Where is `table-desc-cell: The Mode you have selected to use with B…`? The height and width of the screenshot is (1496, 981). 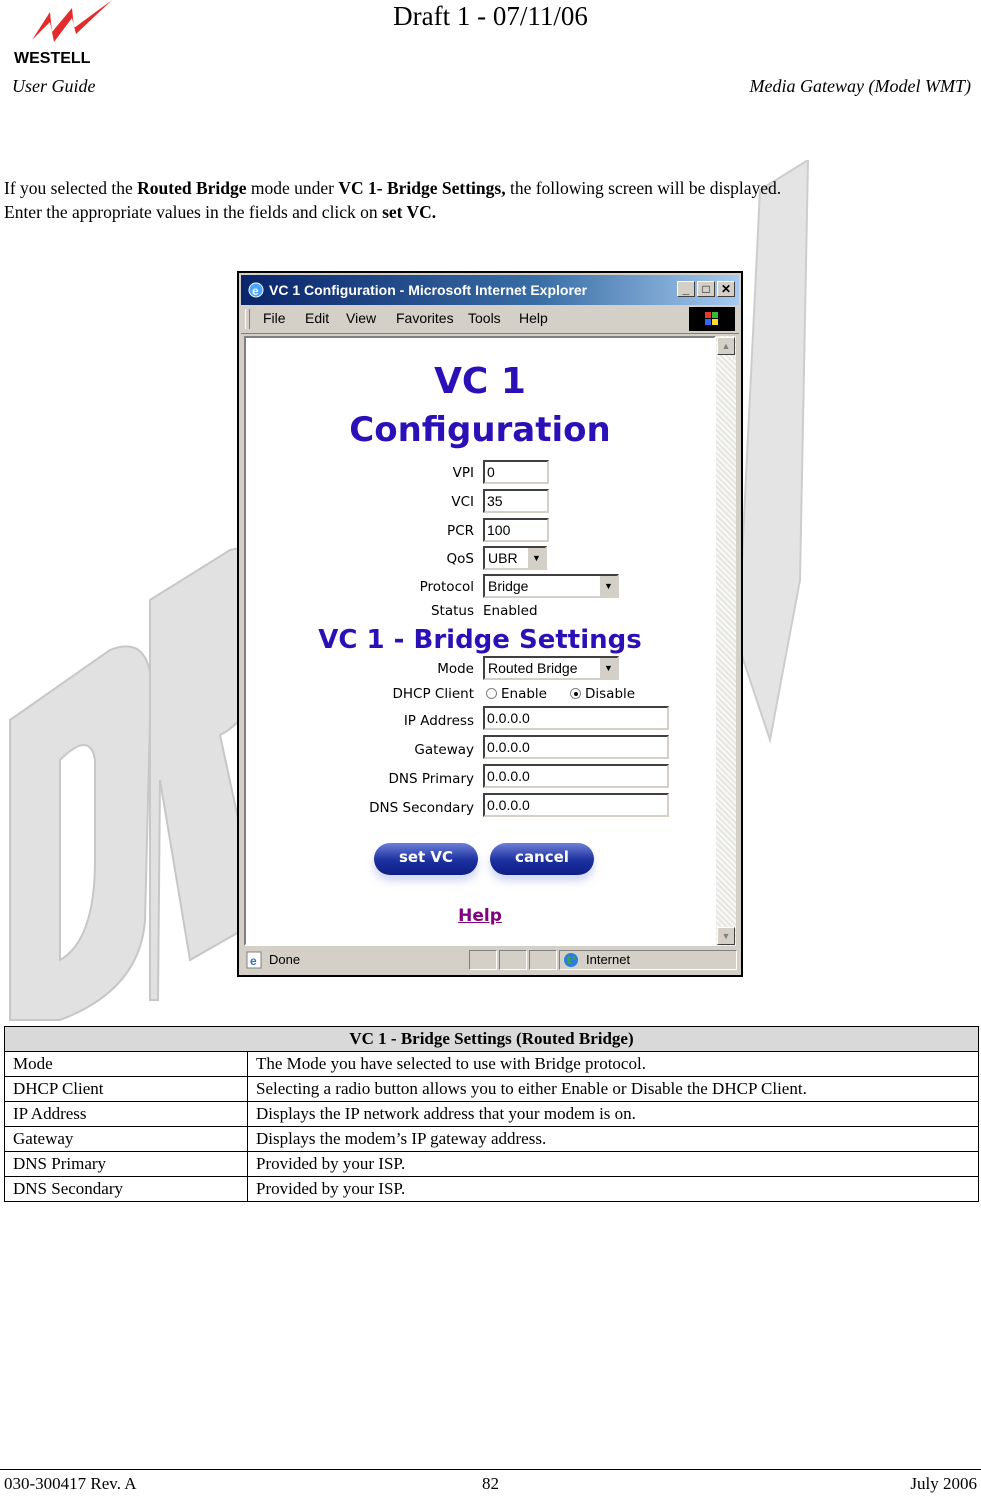
table-desc-cell: The Mode you have selected to use with B… is located at coordinates (613, 1064).